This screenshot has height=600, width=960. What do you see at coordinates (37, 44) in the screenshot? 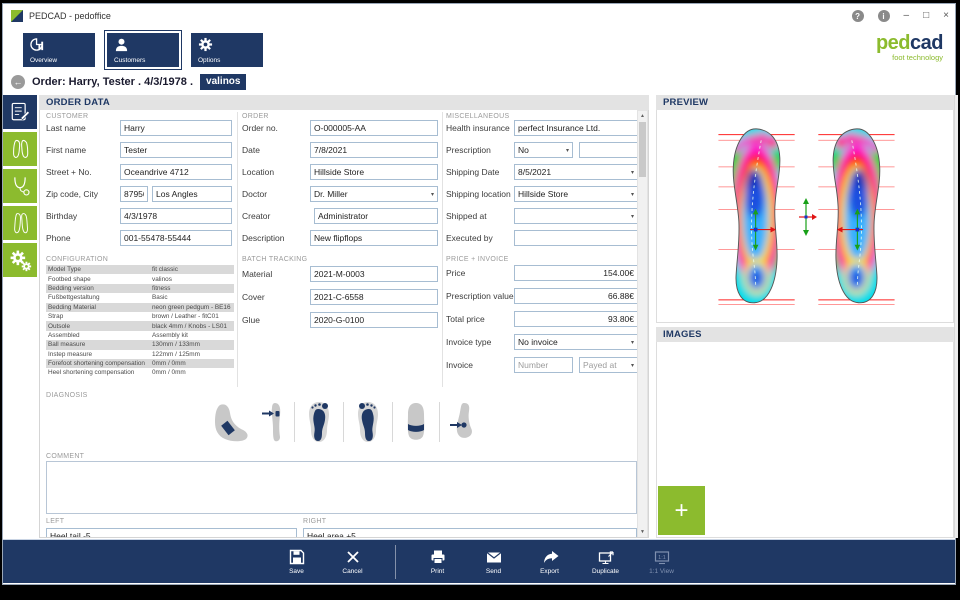
I see `chart-icon` at bounding box center [37, 44].